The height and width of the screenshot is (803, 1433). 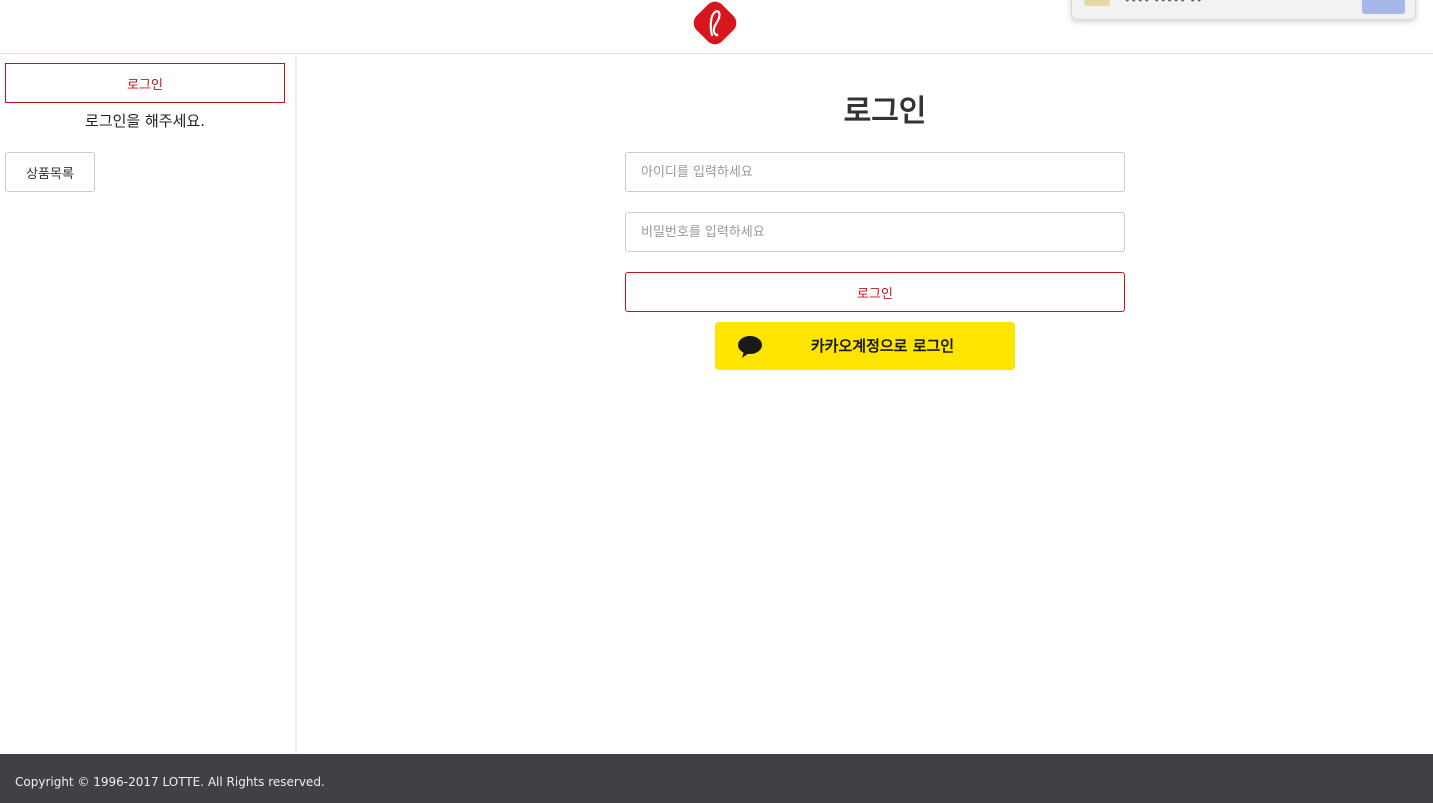 What do you see at coordinates (715, 24) in the screenshot?
I see `lotte-logo-icon` at bounding box center [715, 24].